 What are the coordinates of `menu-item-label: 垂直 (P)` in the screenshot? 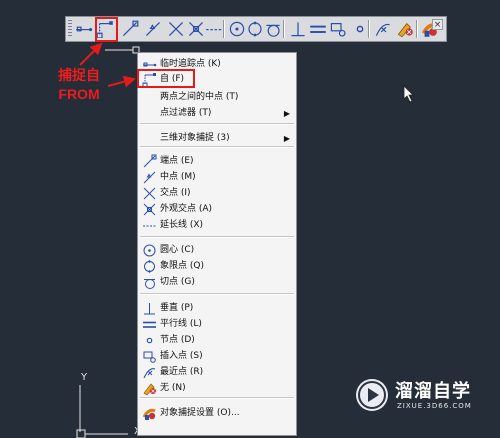 It's located at (177, 308).